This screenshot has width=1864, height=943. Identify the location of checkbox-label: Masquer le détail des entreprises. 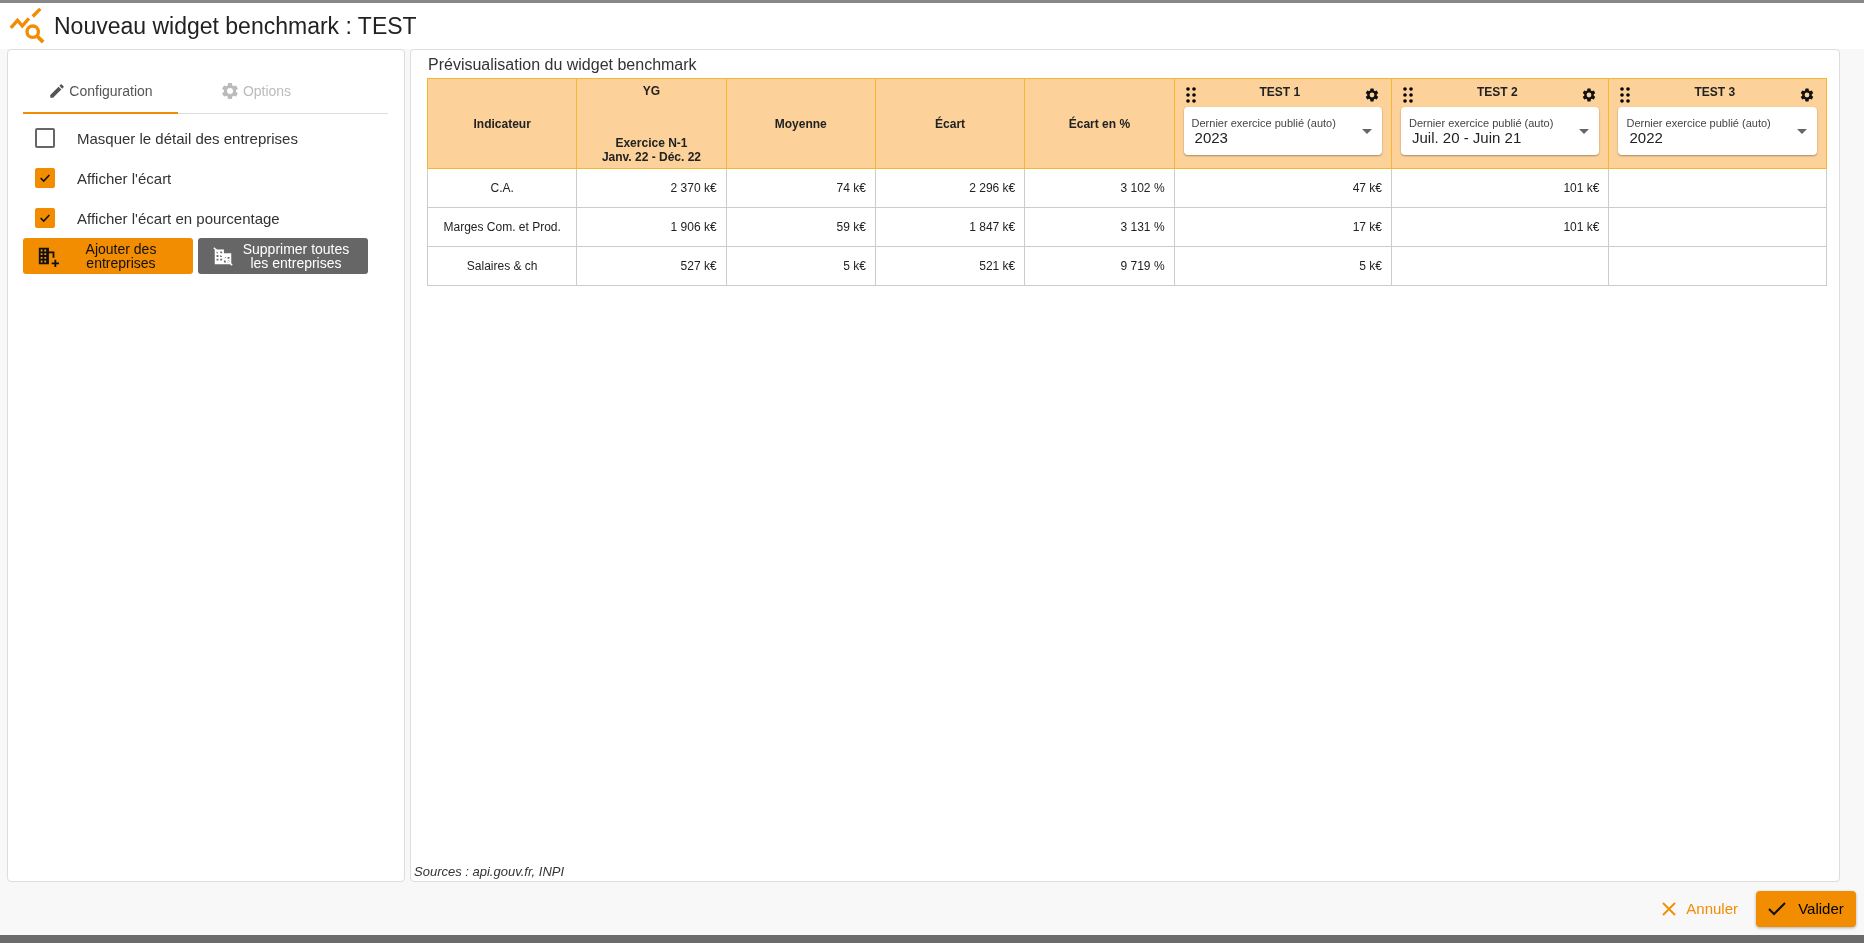
(187, 138).